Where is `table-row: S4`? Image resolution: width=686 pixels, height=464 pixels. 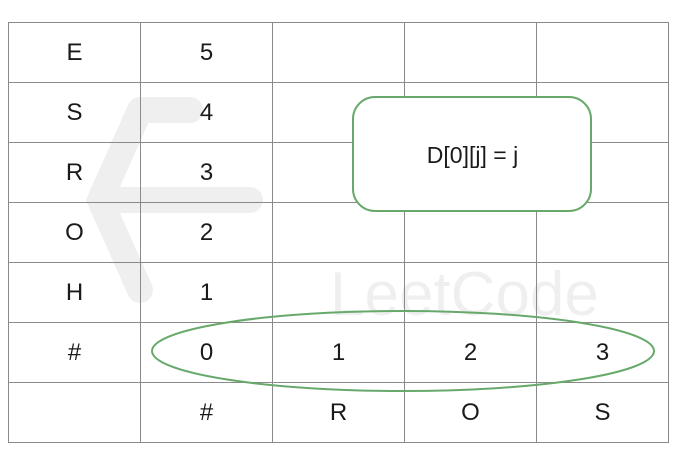 table-row: S4 is located at coordinates (338, 112).